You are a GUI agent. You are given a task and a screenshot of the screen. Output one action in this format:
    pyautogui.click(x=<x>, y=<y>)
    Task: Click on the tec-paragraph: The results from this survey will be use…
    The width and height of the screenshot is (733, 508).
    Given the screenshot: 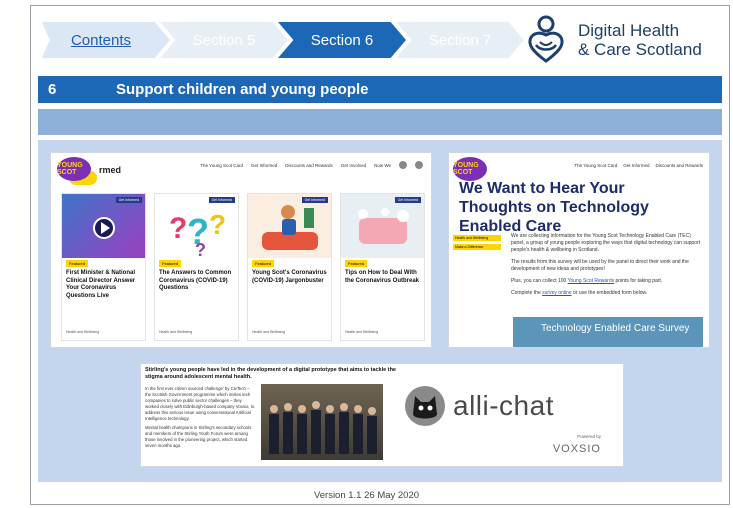 What is the action you would take?
    pyautogui.click(x=600, y=265)
    